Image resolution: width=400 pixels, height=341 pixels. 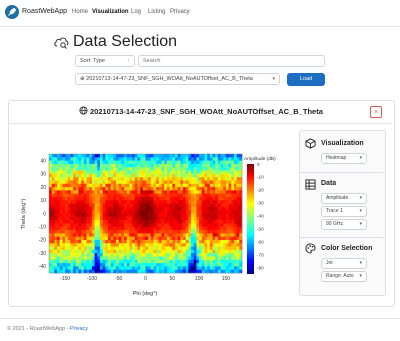 I want to click on sort-select: Sort: Type ↑, so click(x=105, y=61).